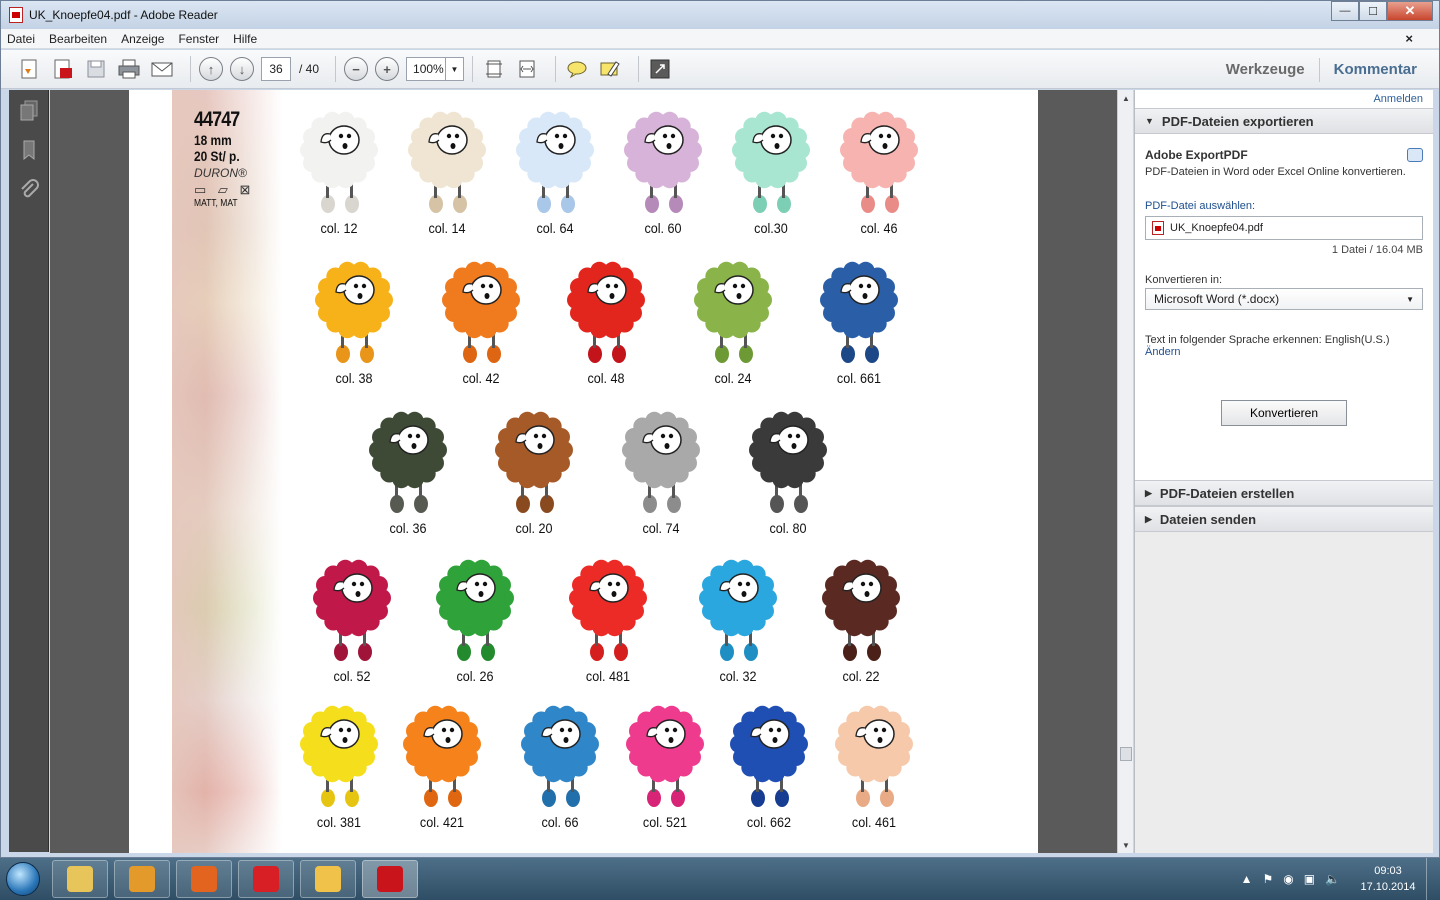 The width and height of the screenshot is (1440, 900). I want to click on taskbar-app-outlook-notes, so click(328, 879).